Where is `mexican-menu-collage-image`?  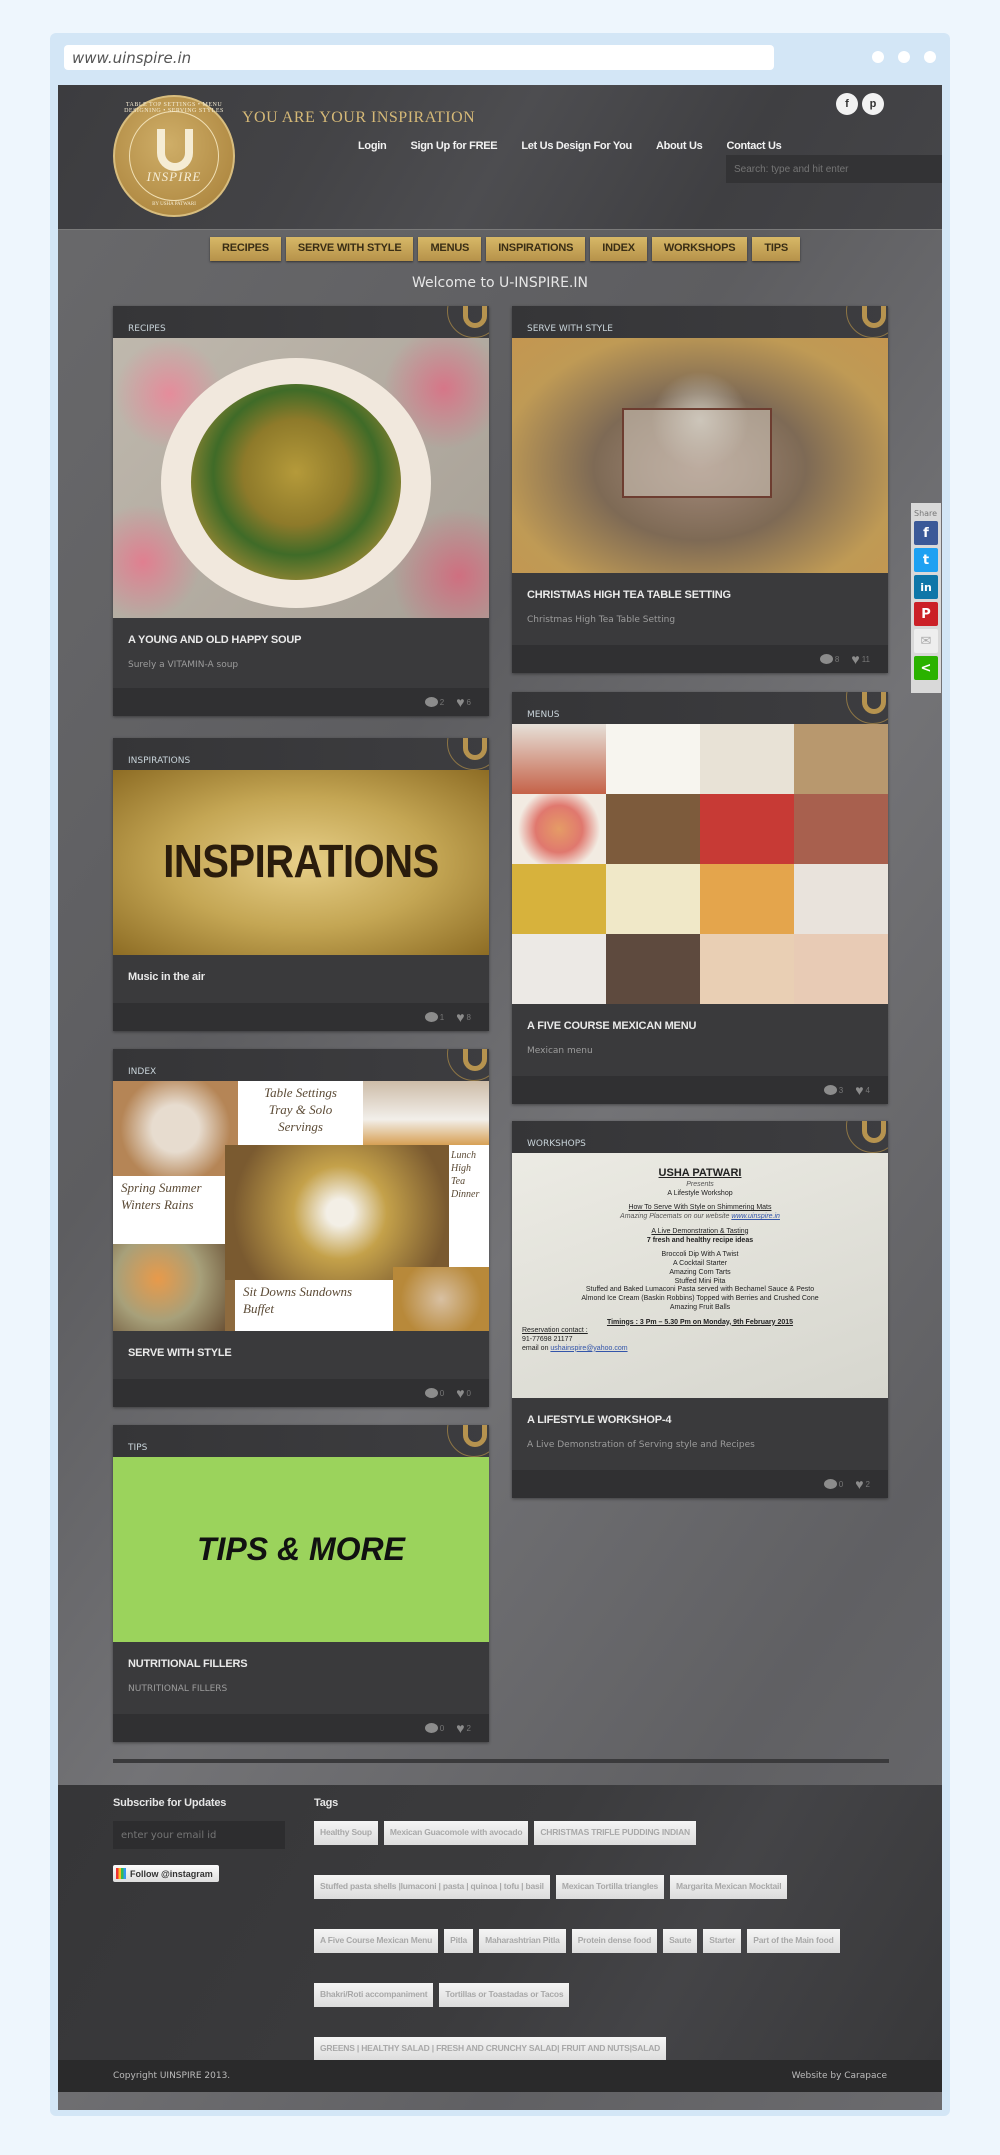
mexican-menu-collage-image is located at coordinates (700, 864).